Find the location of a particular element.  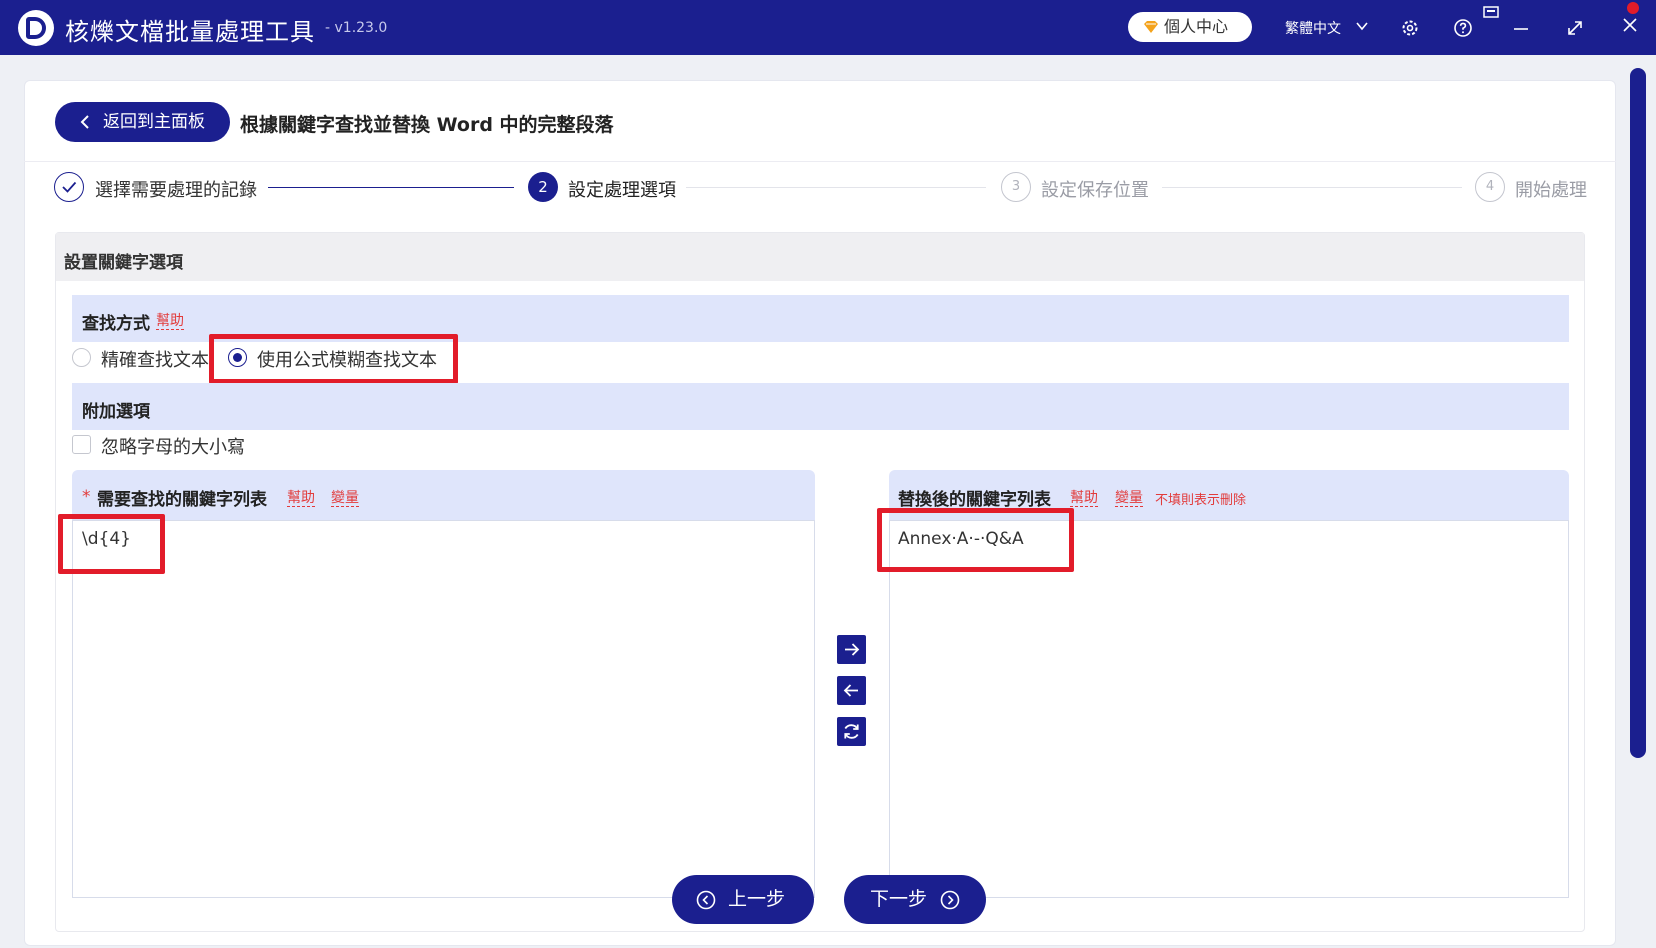

title-bar: 核爍文檔批量處理工具 - v1.23.0 個人中心 繁體中文 is located at coordinates (828, 27).